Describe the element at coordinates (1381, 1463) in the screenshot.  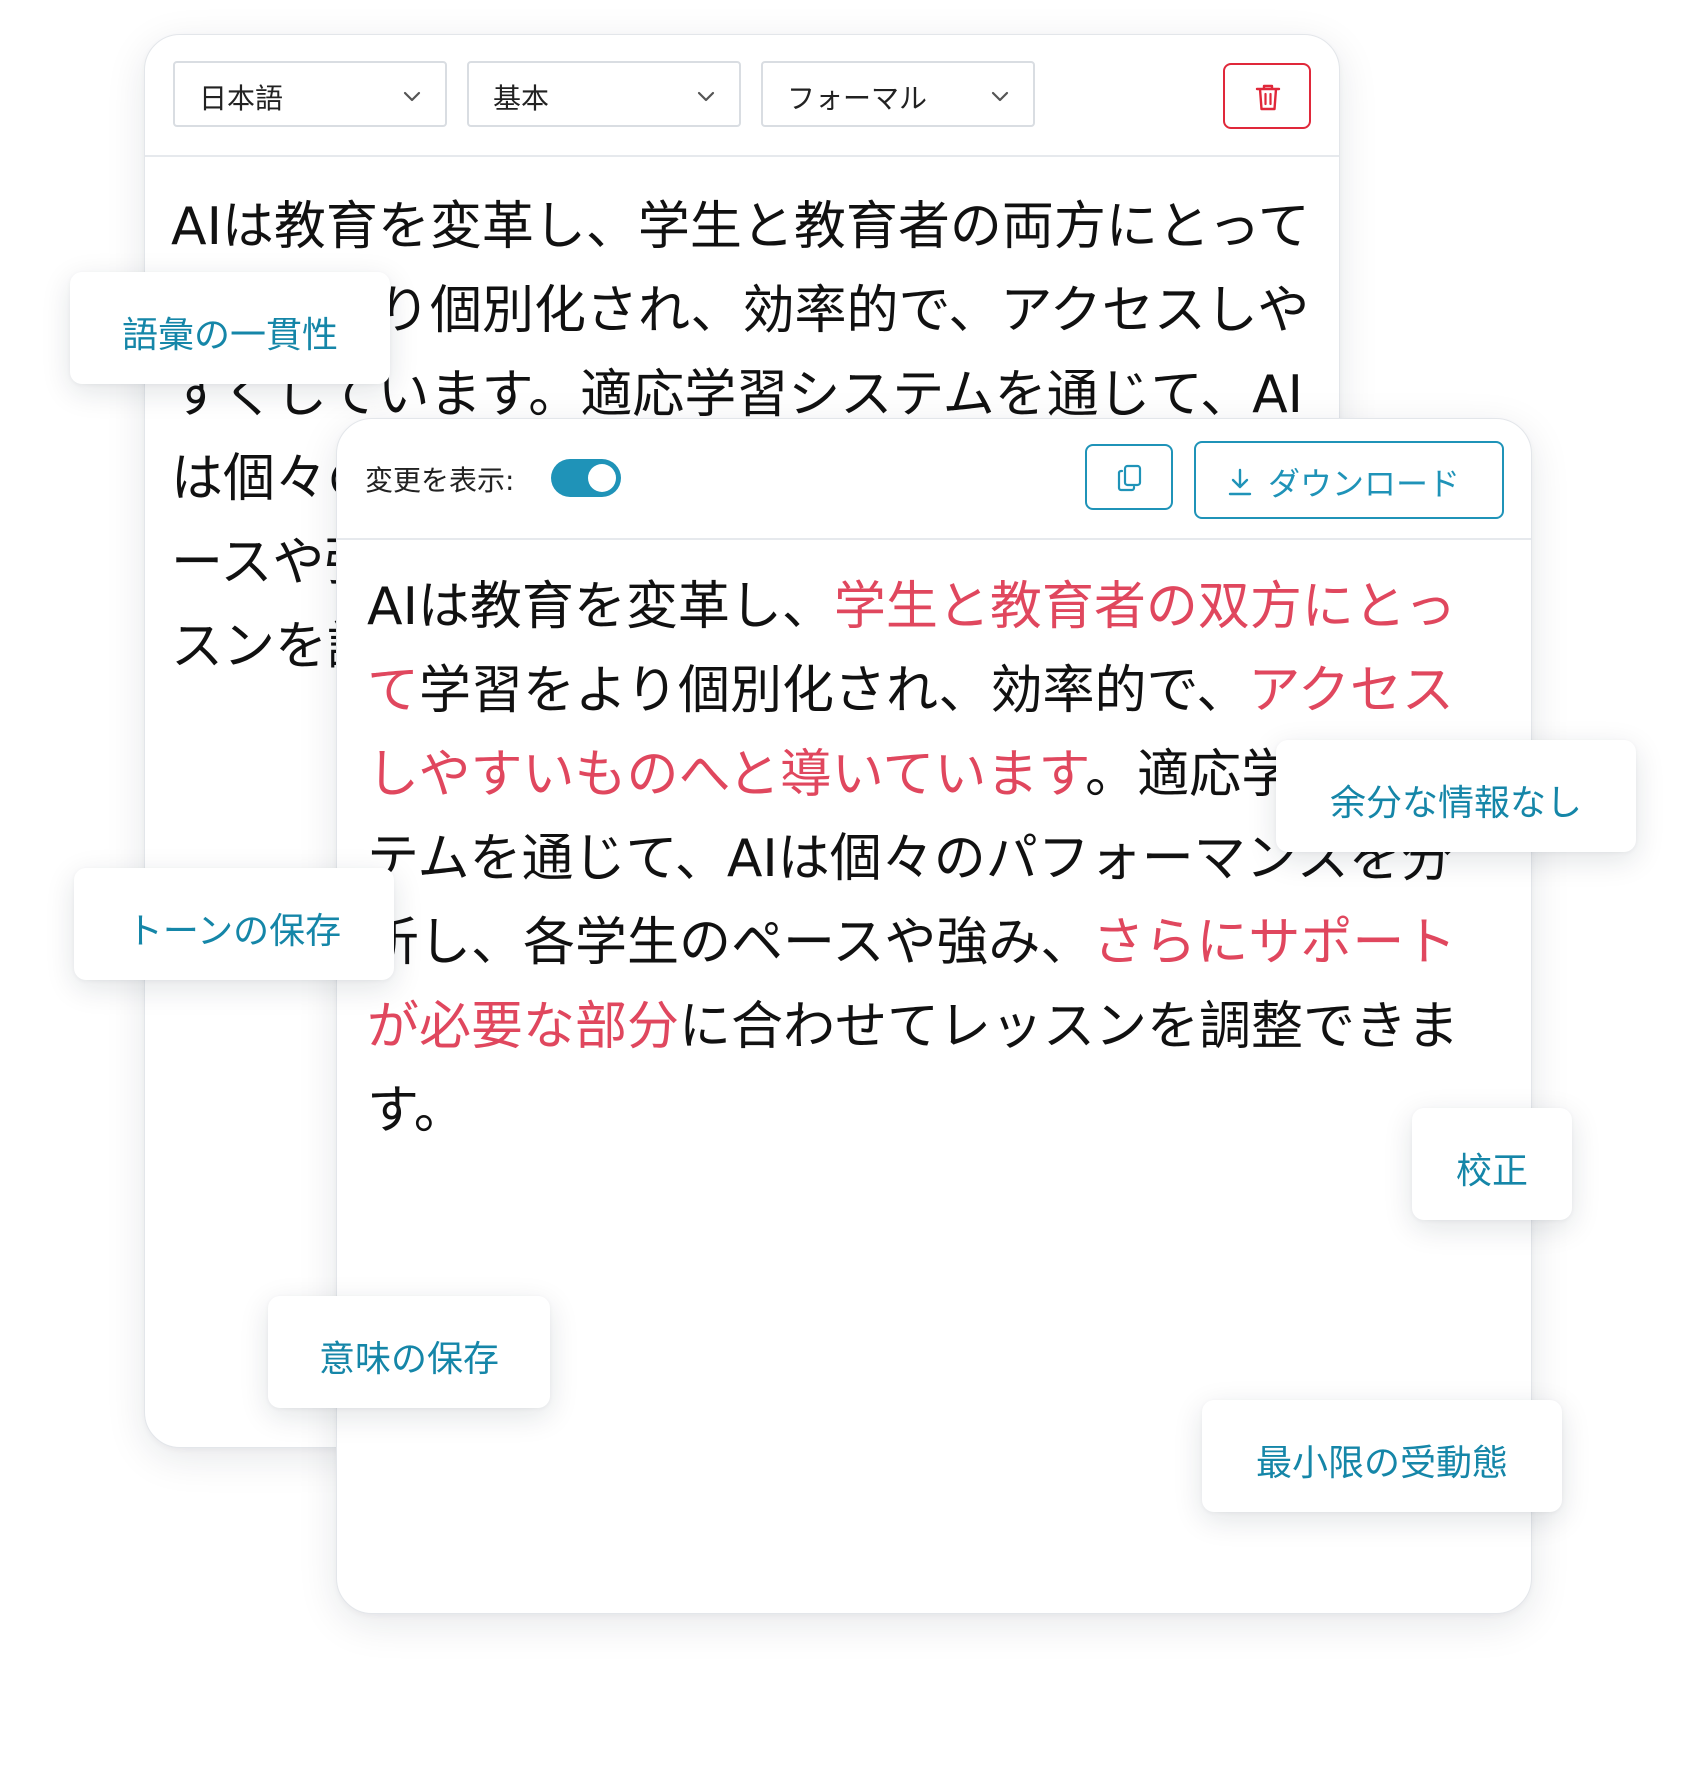
I see `feature-chip-label: 最小限の受動態` at that location.